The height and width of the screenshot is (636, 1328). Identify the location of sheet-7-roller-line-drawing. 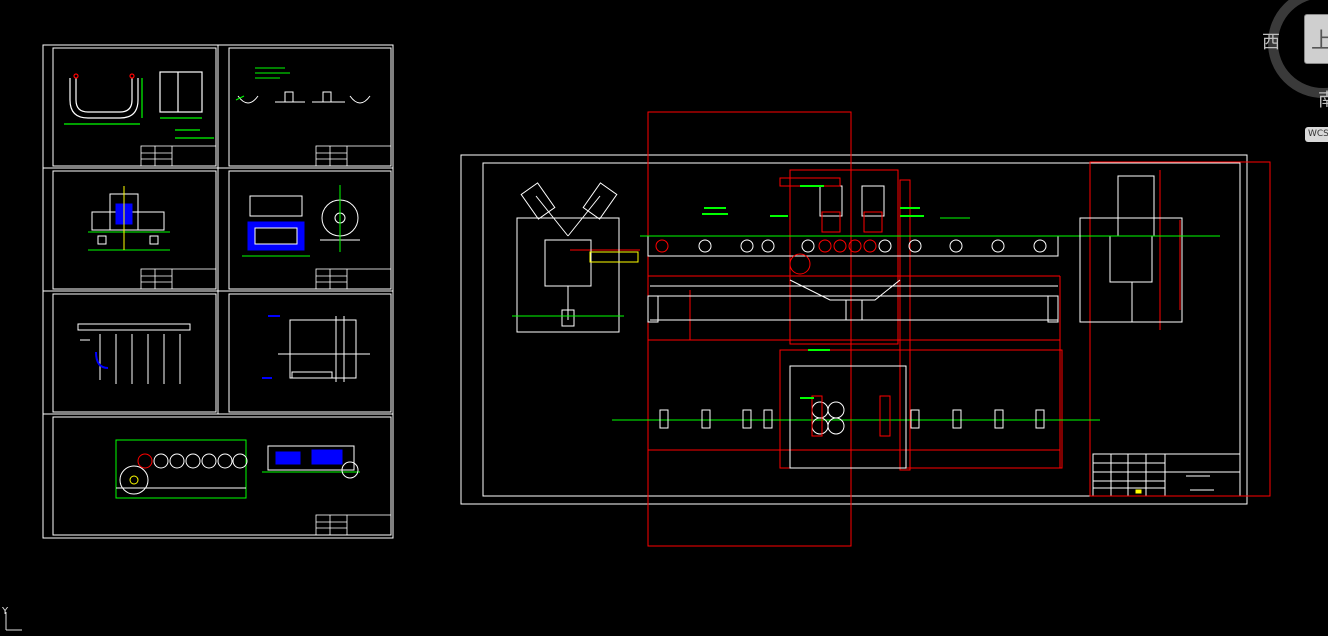
(237, 469).